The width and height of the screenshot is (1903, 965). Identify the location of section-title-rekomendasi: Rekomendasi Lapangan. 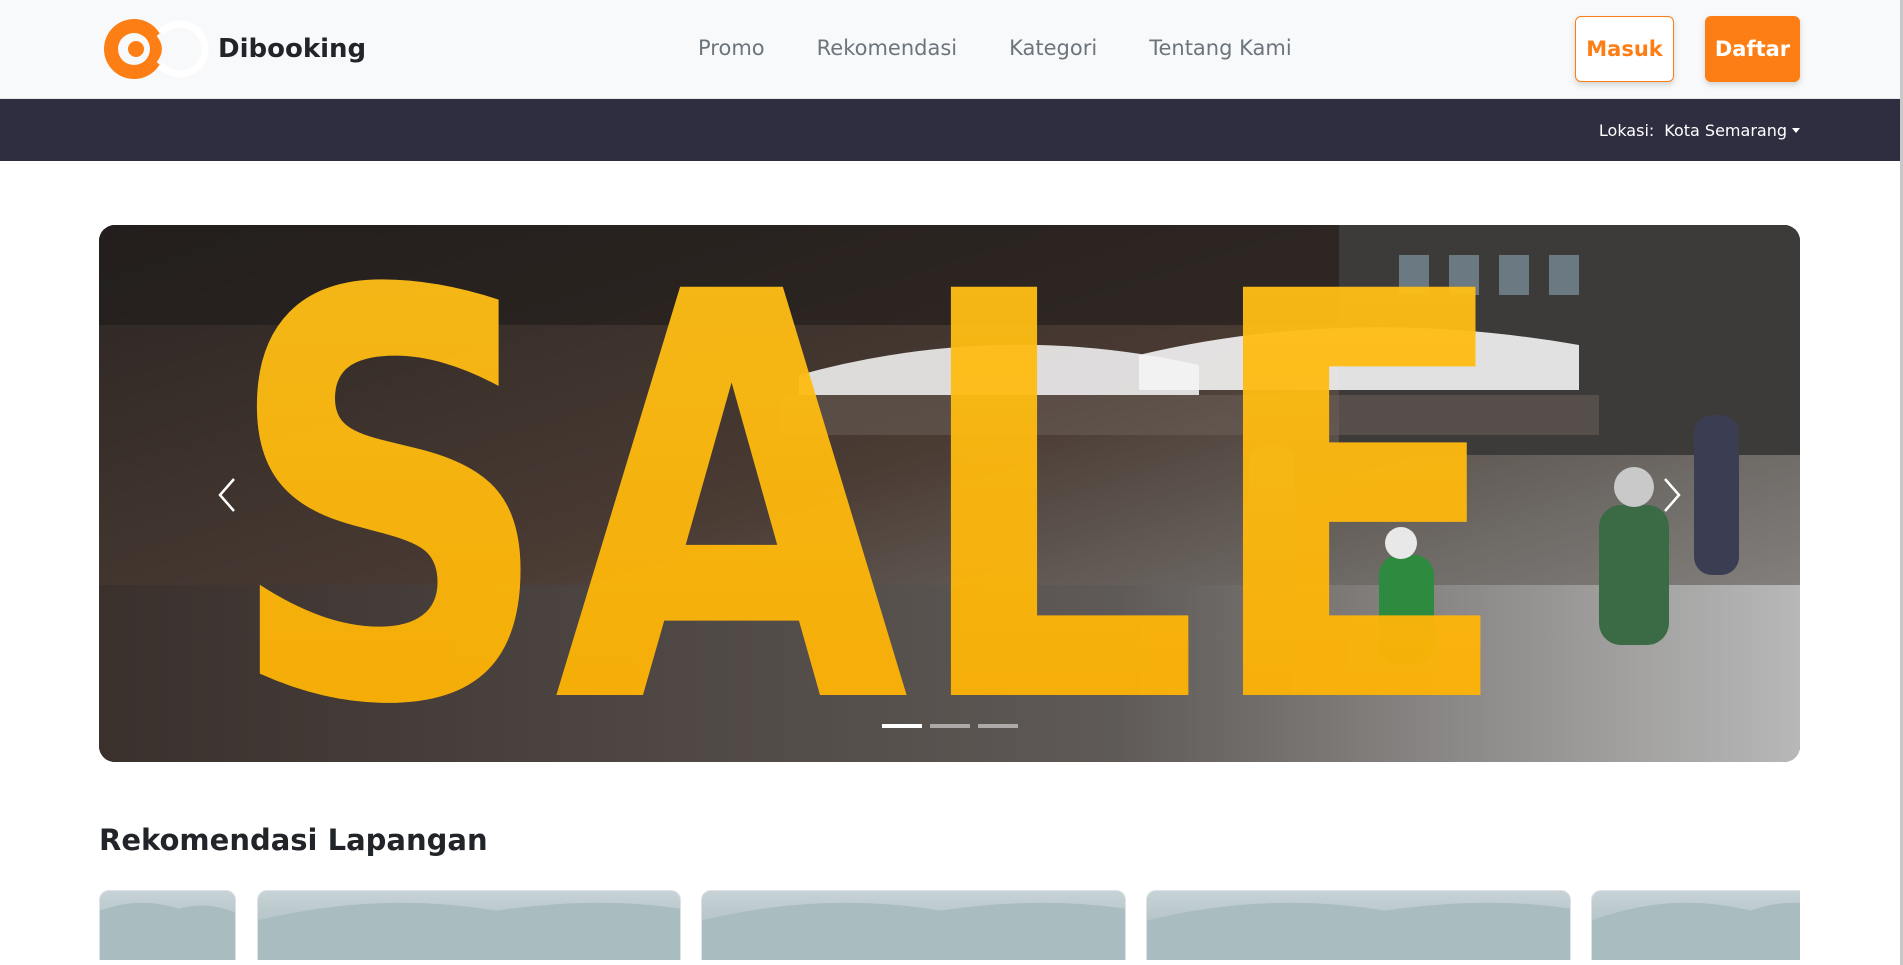
(293, 840).